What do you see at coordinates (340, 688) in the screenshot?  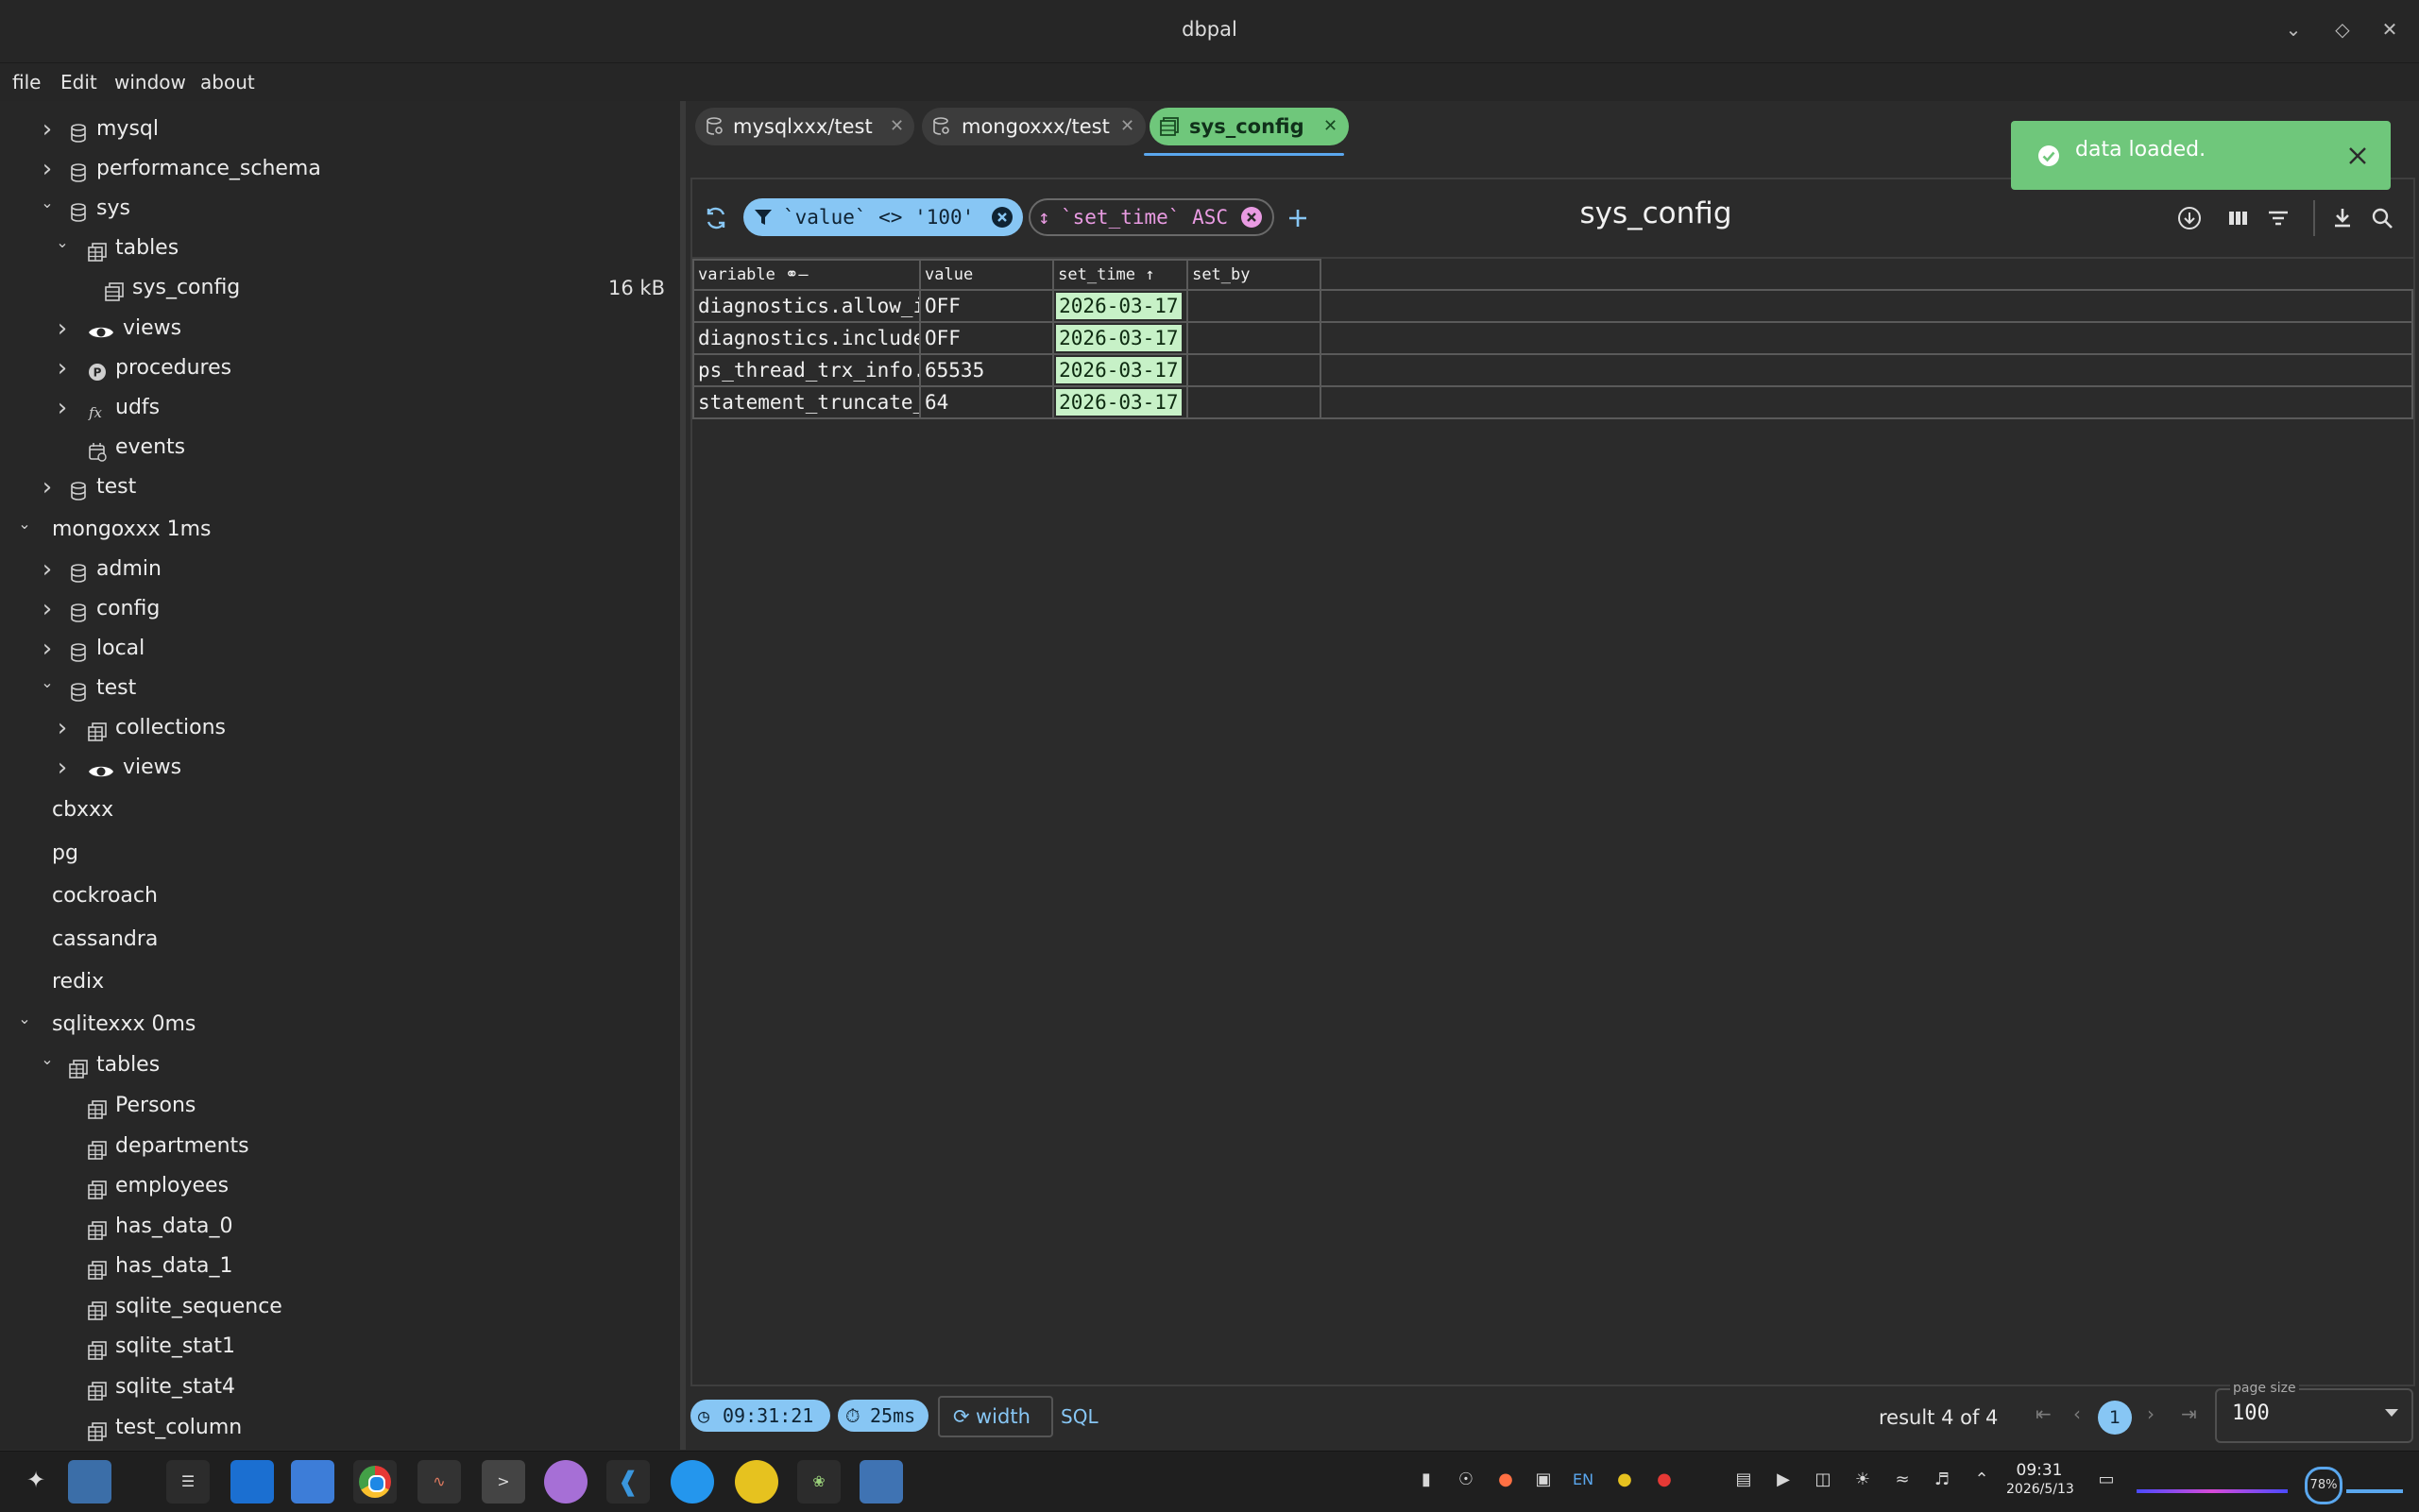 I see `tree-item-test: ⌄ test` at bounding box center [340, 688].